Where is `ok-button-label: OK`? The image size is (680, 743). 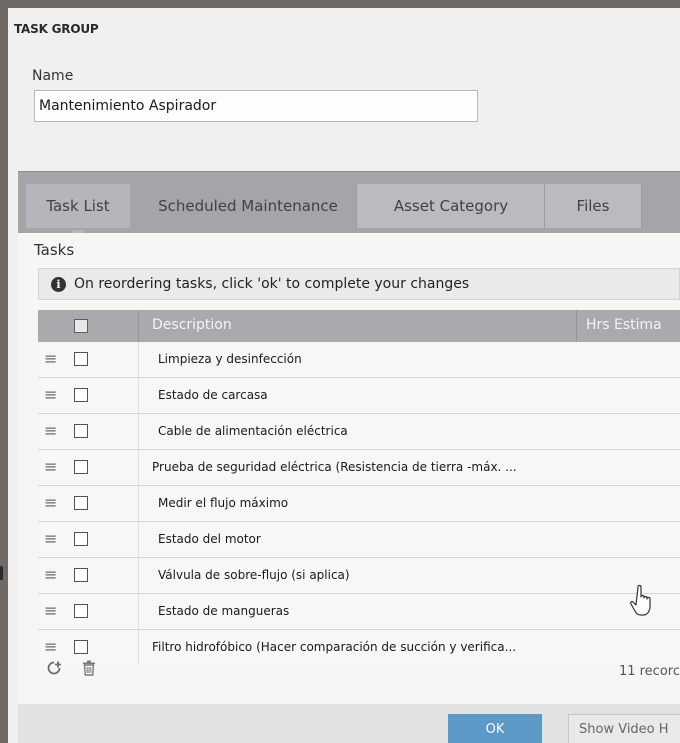 ok-button-label: OK is located at coordinates (495, 729).